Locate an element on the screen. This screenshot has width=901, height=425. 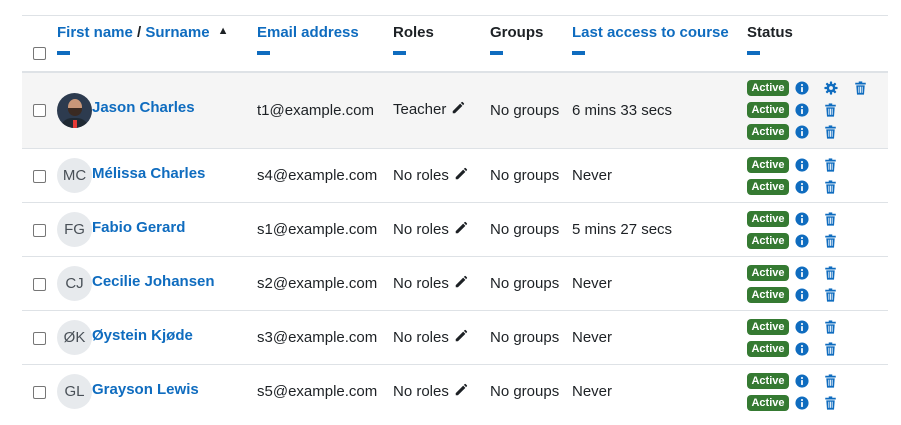
user-name-link: Jason Charles is located at coordinates (143, 104).